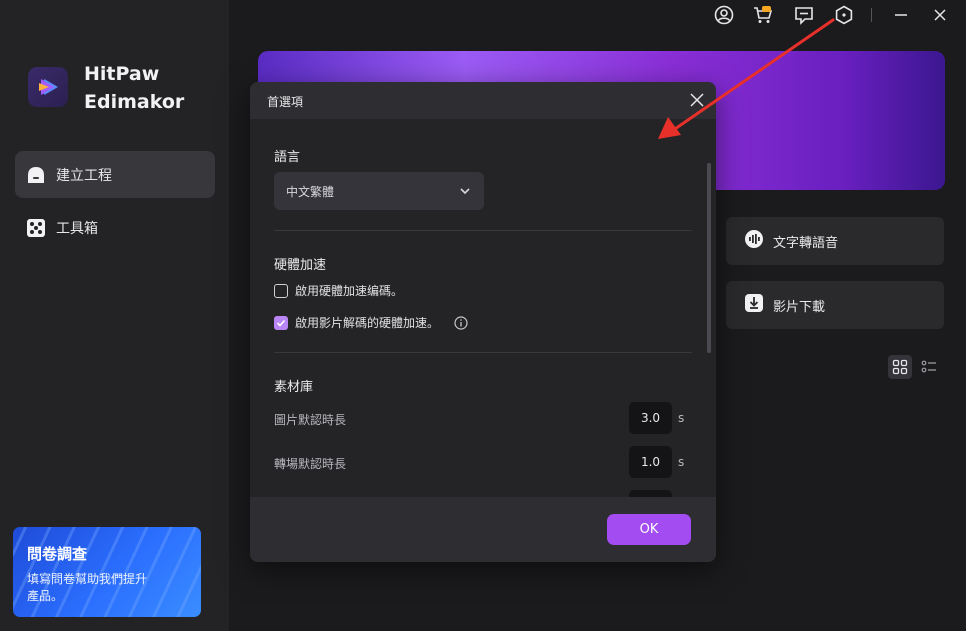  I want to click on app-name: HitPaw Edimakor, so click(134, 88).